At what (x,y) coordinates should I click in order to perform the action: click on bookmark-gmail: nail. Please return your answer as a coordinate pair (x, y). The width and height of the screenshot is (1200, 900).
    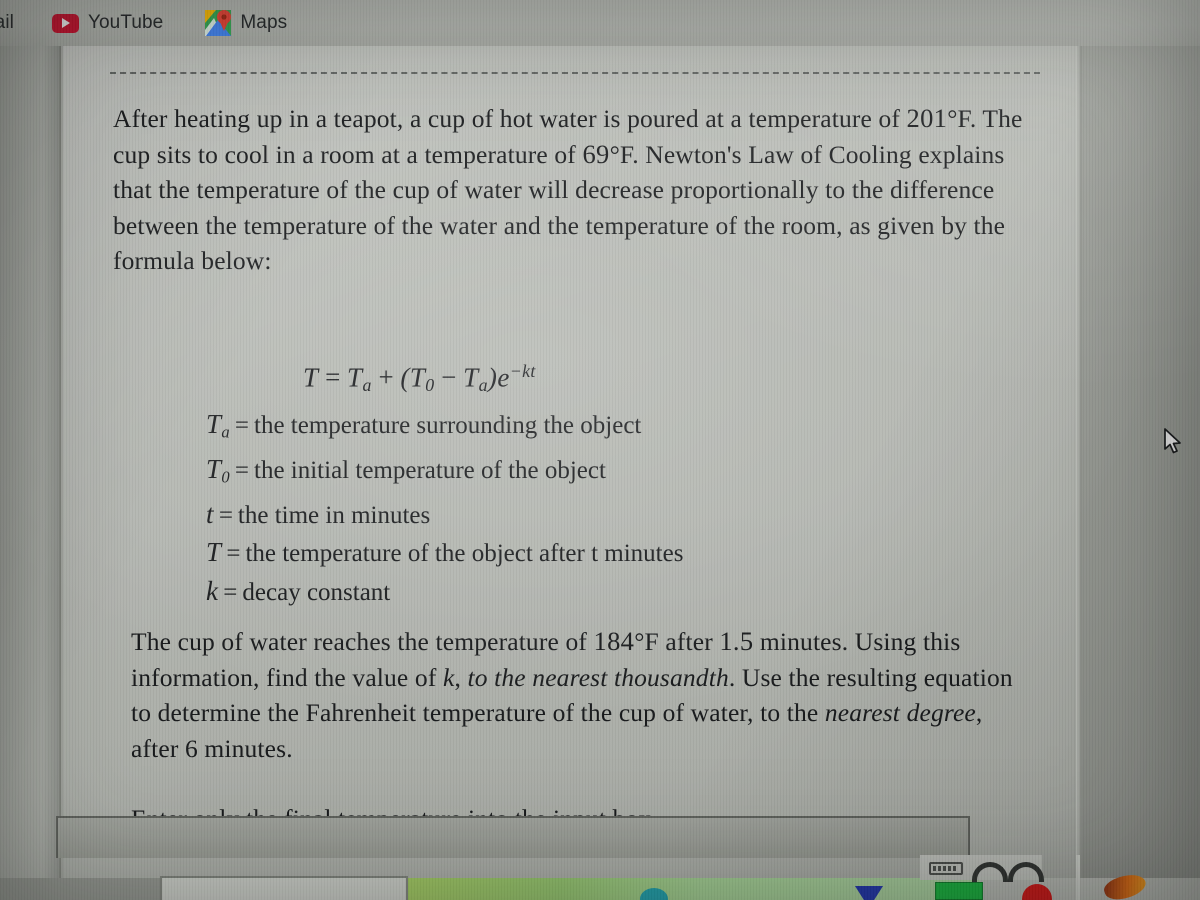
    Looking at the image, I should click on (7, 23).